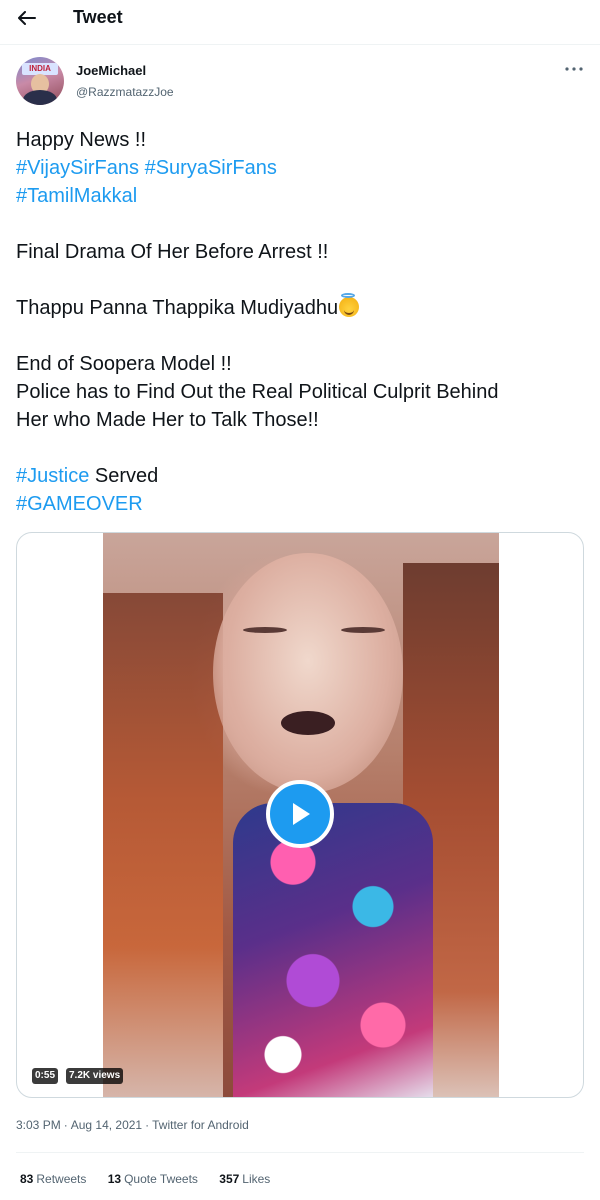 The image size is (600, 1200). I want to click on tweet-line: #TamilMakkal, so click(301, 196).